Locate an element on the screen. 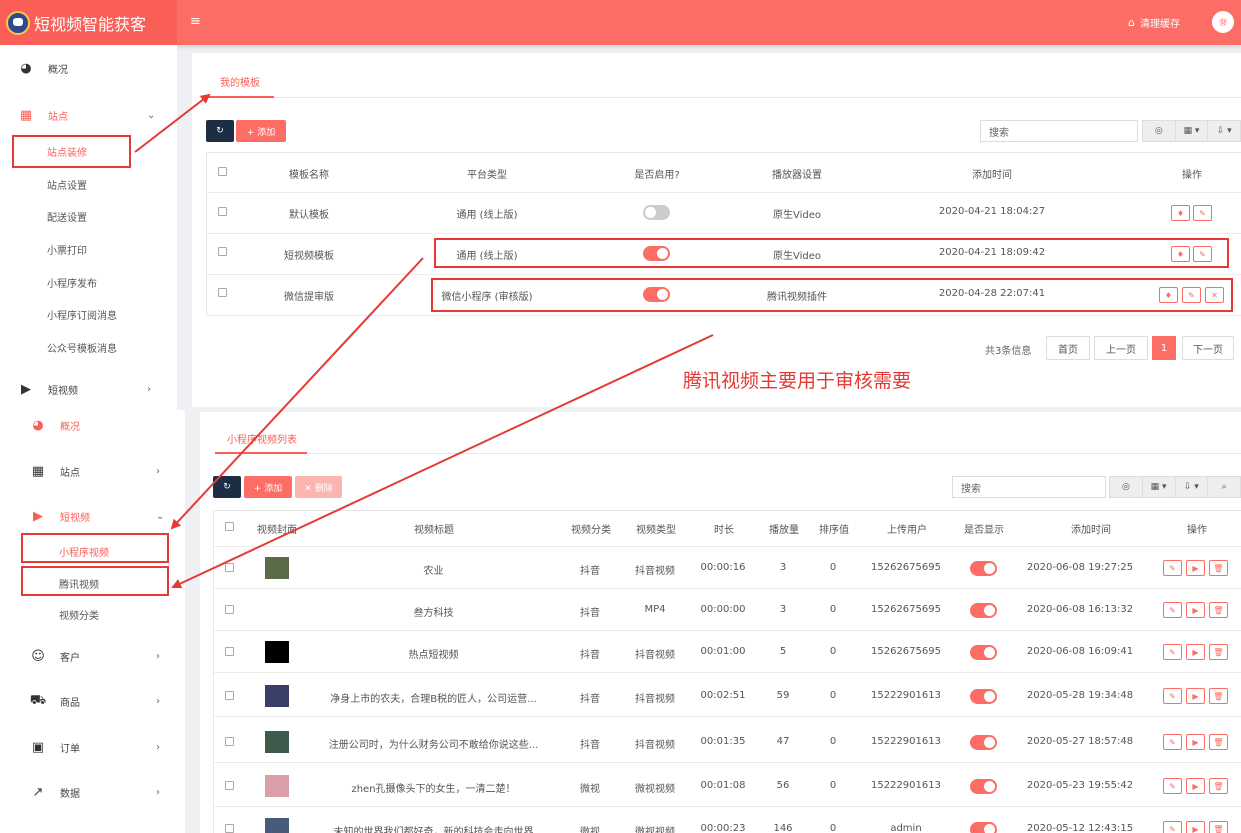 This screenshot has height=833, width=1241. menu-toggle-icon: ≡ is located at coordinates (195, 21).